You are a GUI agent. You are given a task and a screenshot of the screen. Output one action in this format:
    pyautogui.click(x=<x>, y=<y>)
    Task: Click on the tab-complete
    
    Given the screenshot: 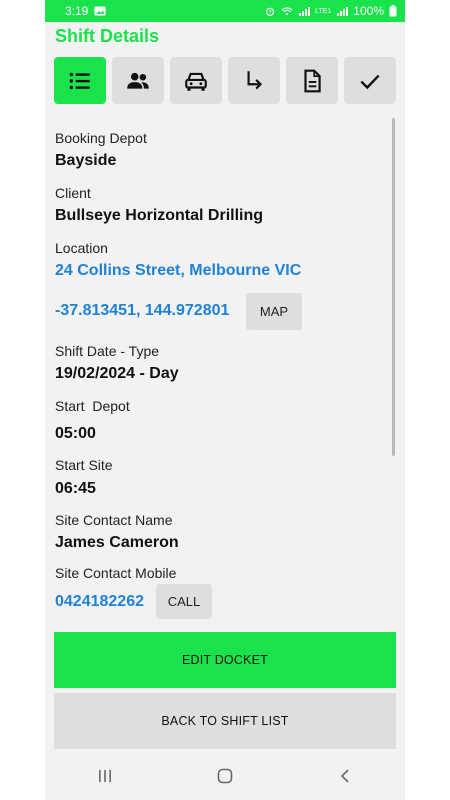 What is the action you would take?
    pyautogui.click(x=370, y=80)
    